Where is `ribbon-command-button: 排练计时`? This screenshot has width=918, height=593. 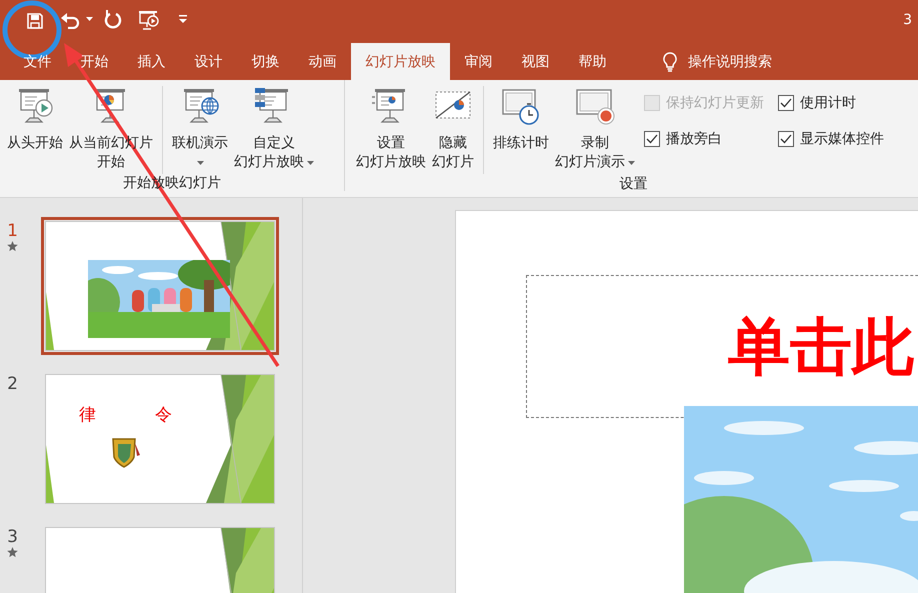 ribbon-command-button: 排练计时 is located at coordinates (521, 119).